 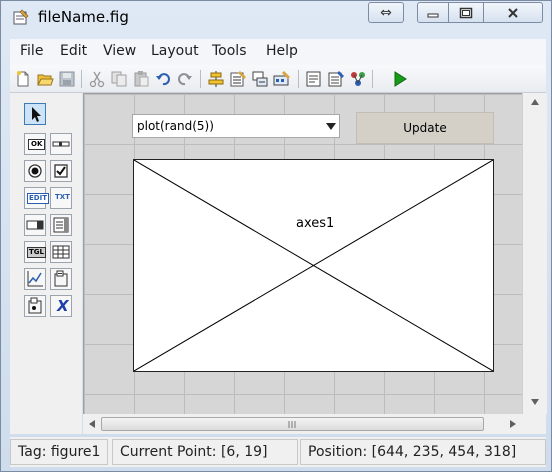 I want to click on undo-icon, so click(x=163, y=79).